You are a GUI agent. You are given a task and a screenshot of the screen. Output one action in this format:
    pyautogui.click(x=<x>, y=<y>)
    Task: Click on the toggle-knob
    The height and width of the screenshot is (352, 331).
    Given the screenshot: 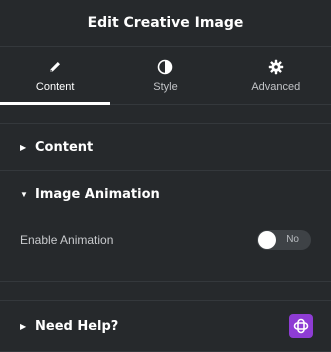 What is the action you would take?
    pyautogui.click(x=267, y=240)
    